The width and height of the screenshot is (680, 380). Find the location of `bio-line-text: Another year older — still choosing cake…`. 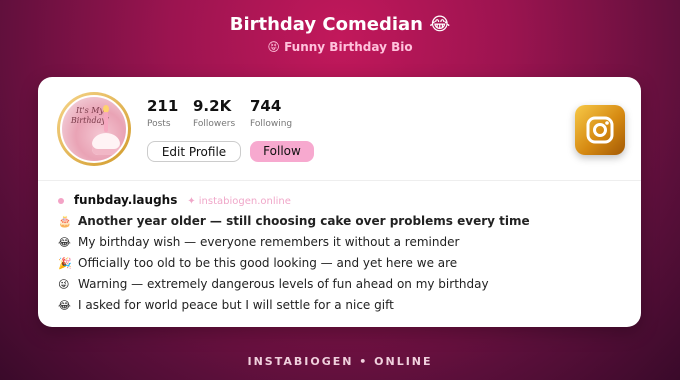

bio-line-text: Another year older — still choosing cake… is located at coordinates (304, 221).